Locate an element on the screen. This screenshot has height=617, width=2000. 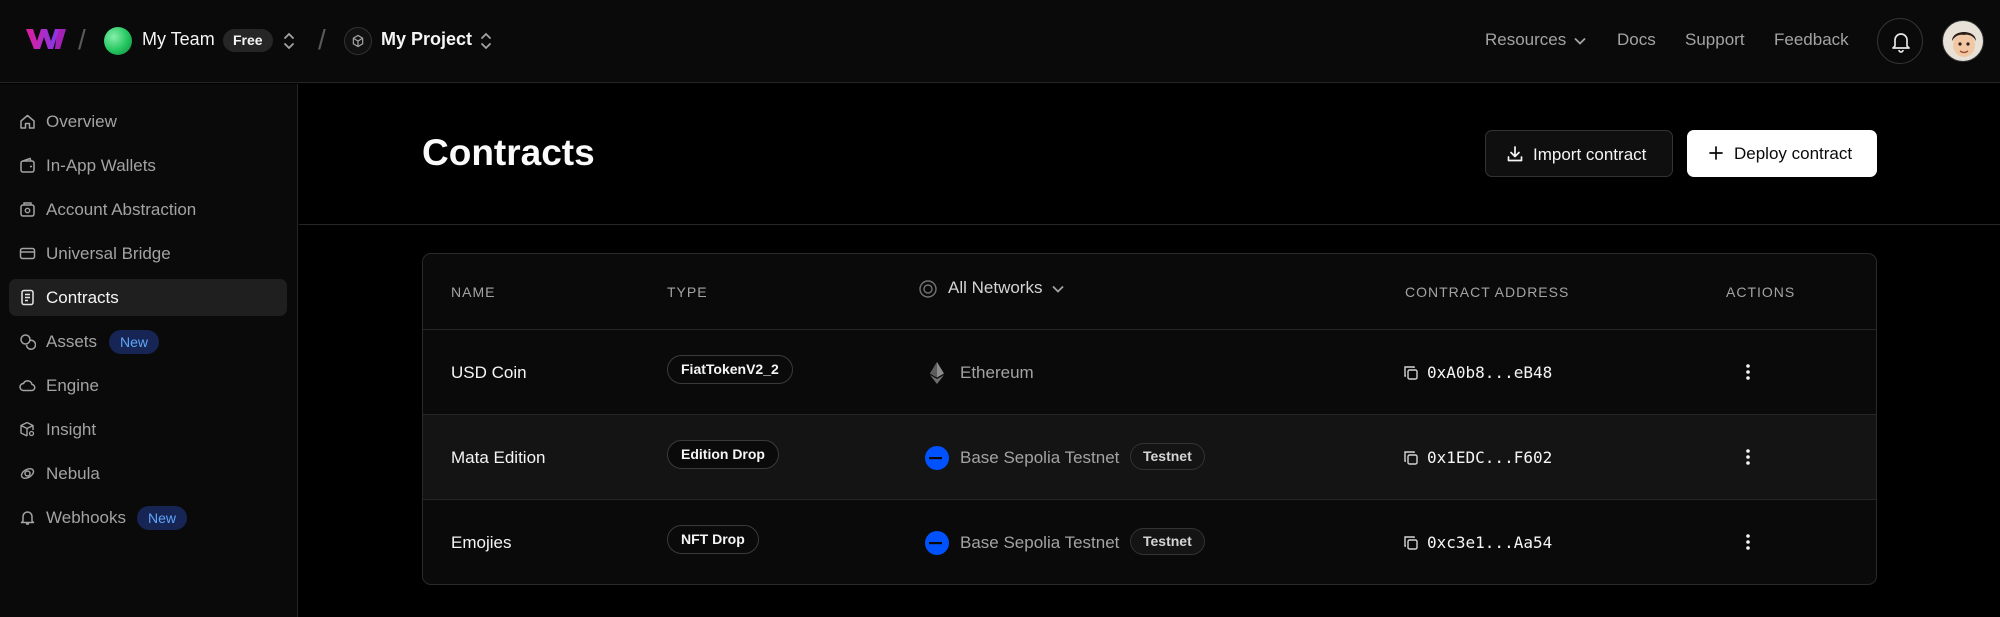
team-name: My Team is located at coordinates (178, 39).